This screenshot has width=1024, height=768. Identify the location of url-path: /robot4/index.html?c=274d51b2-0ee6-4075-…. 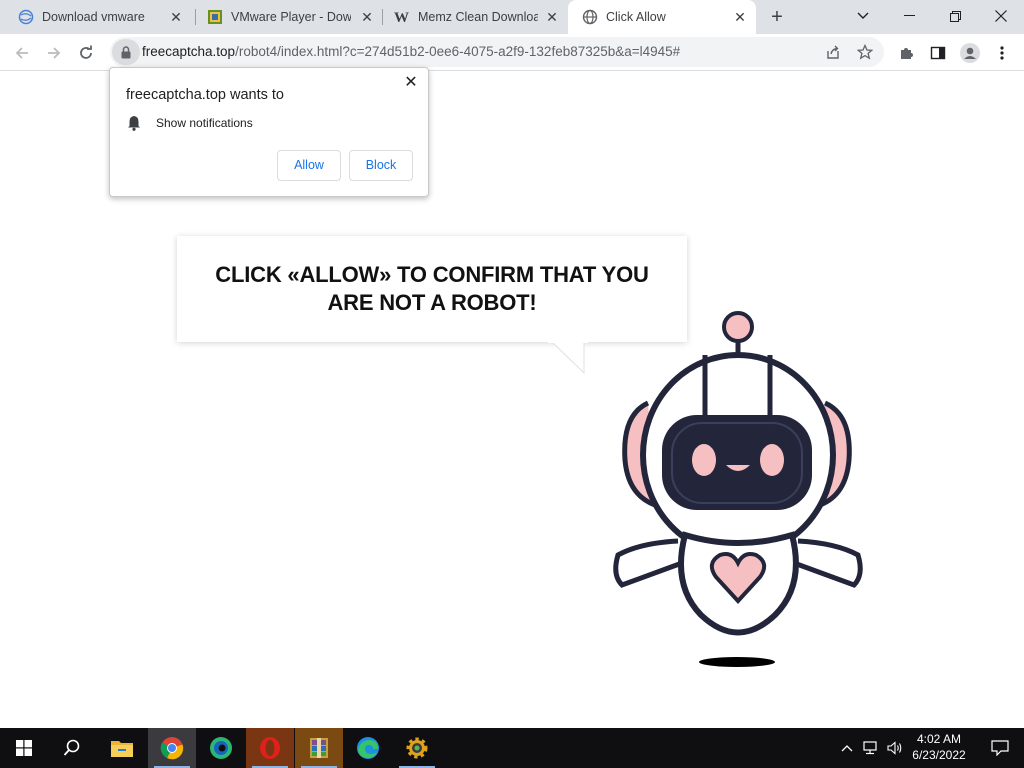
(458, 51).